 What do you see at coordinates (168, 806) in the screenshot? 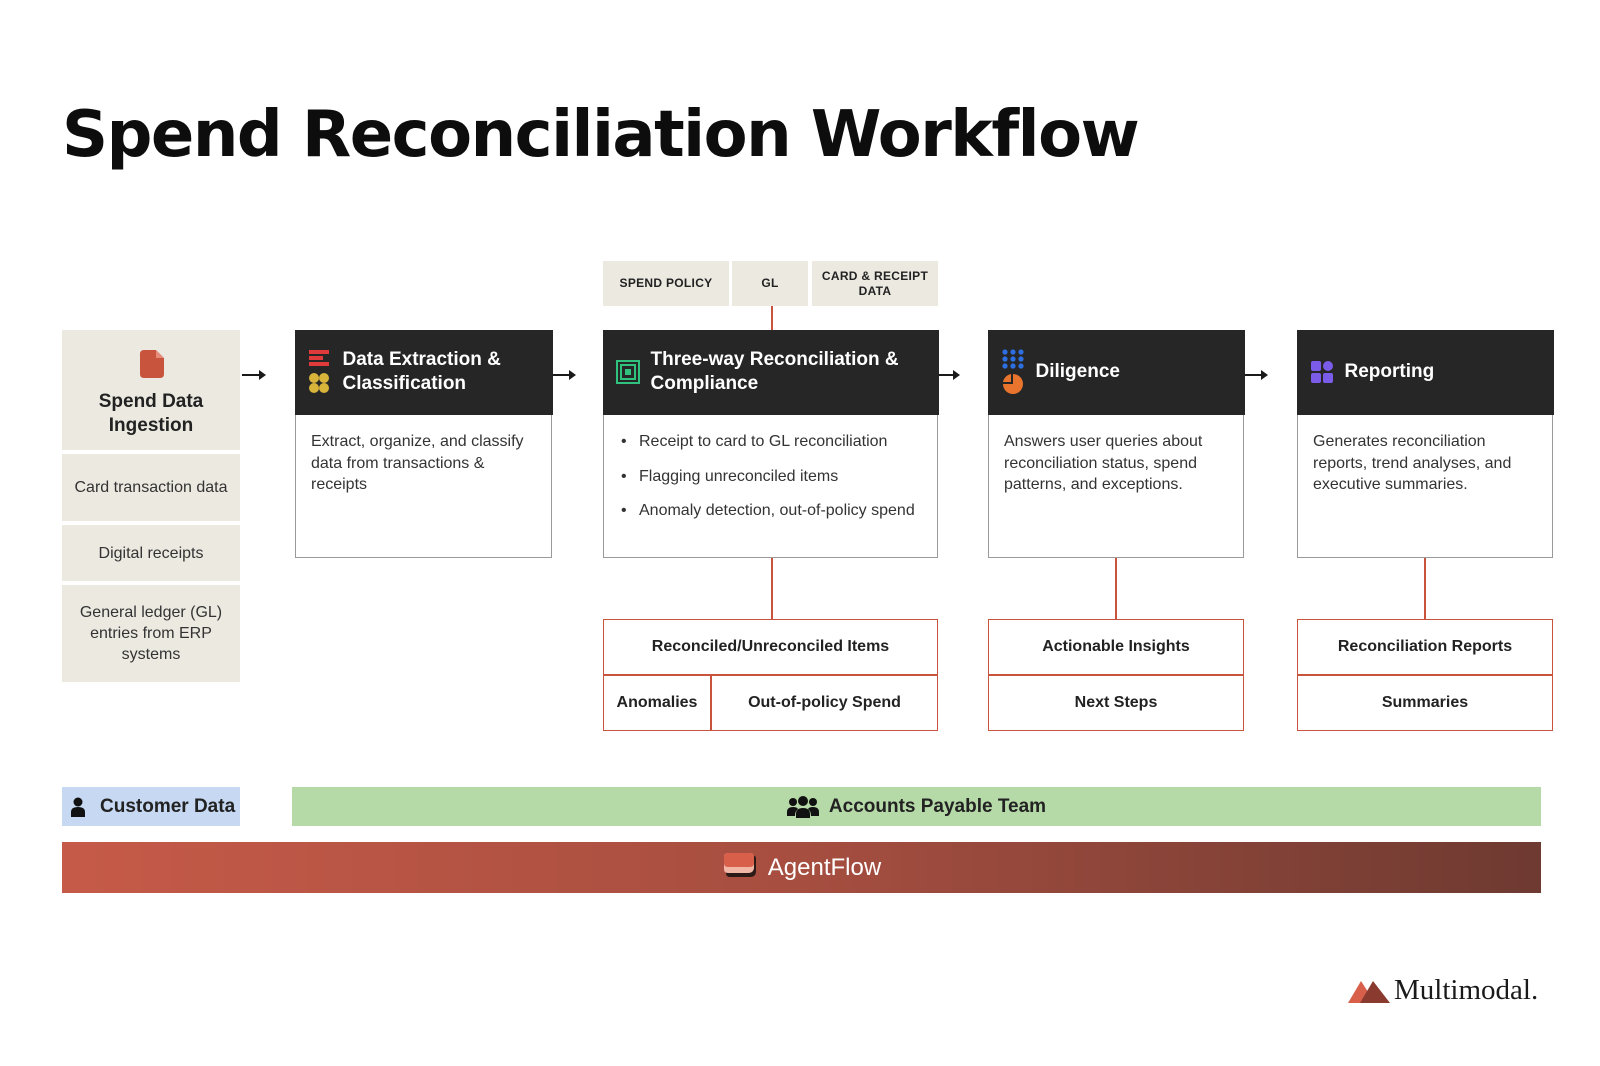
I see `bar-label: Customer Data` at bounding box center [168, 806].